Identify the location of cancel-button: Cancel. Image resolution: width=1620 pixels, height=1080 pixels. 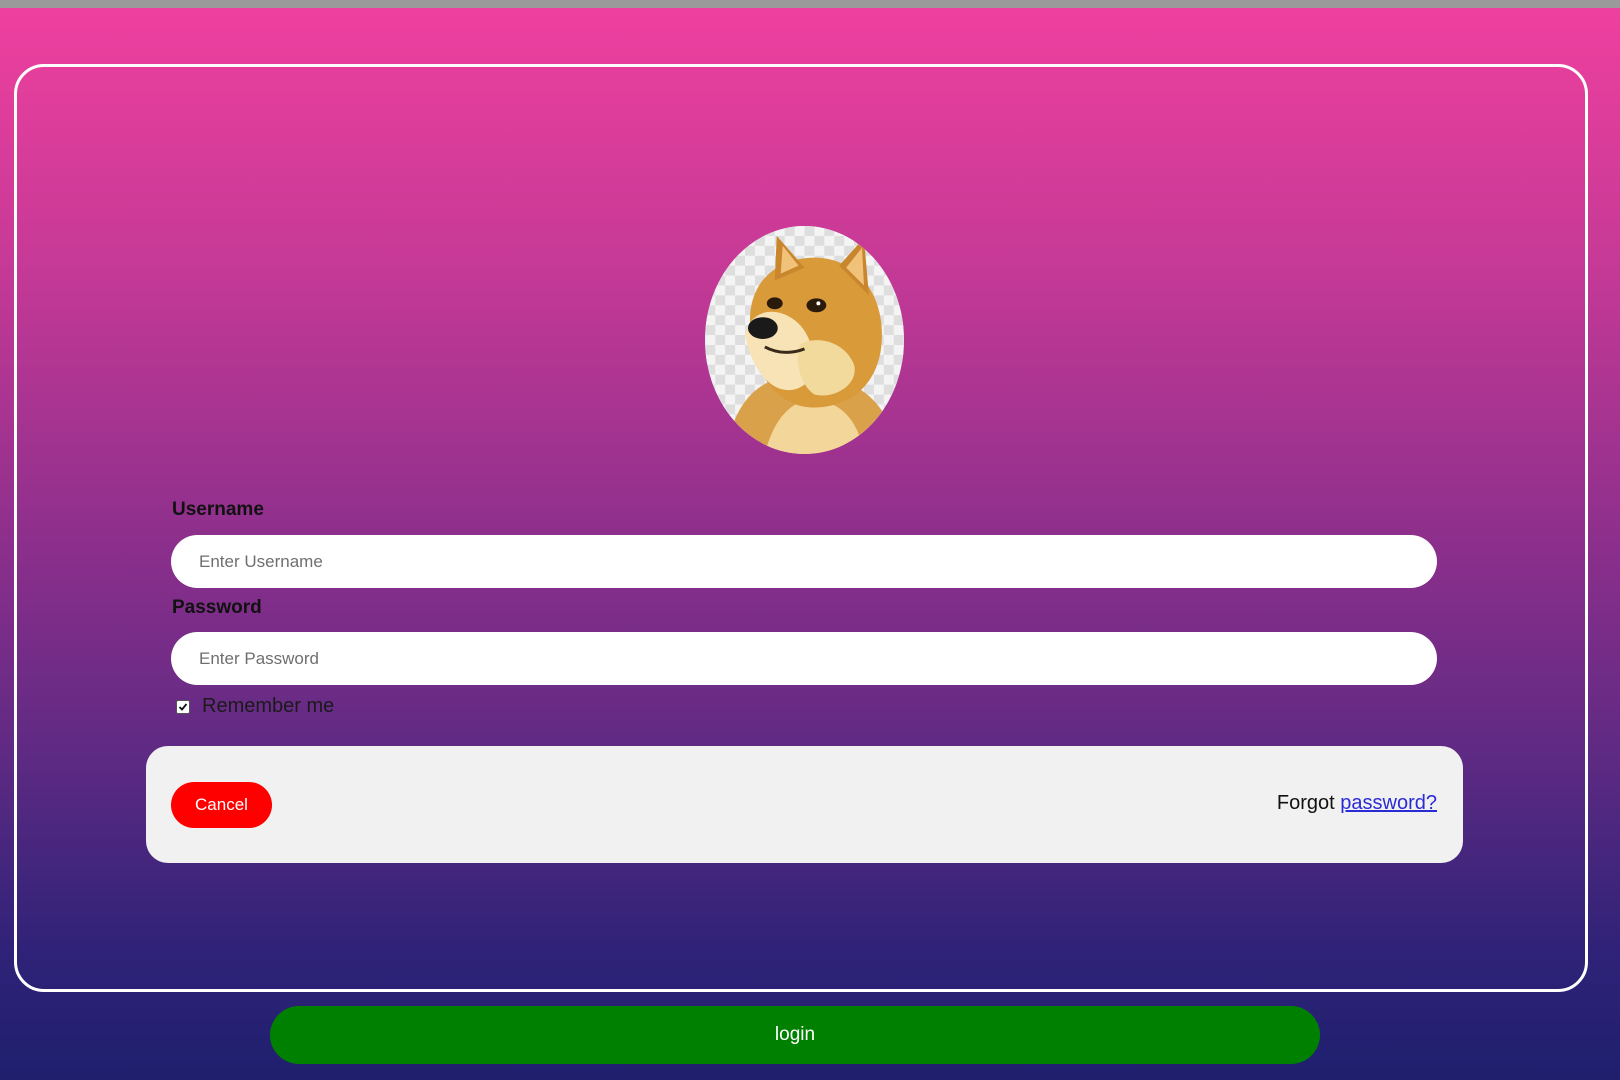
(221, 805).